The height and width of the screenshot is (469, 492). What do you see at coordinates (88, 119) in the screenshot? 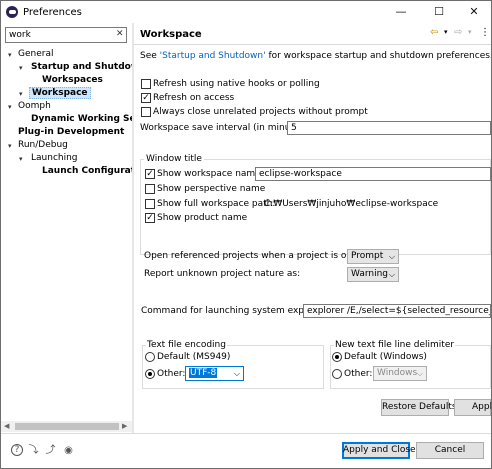
I see `tree-item-dynamic-working-sets: Dynamic Working Sets` at bounding box center [88, 119].